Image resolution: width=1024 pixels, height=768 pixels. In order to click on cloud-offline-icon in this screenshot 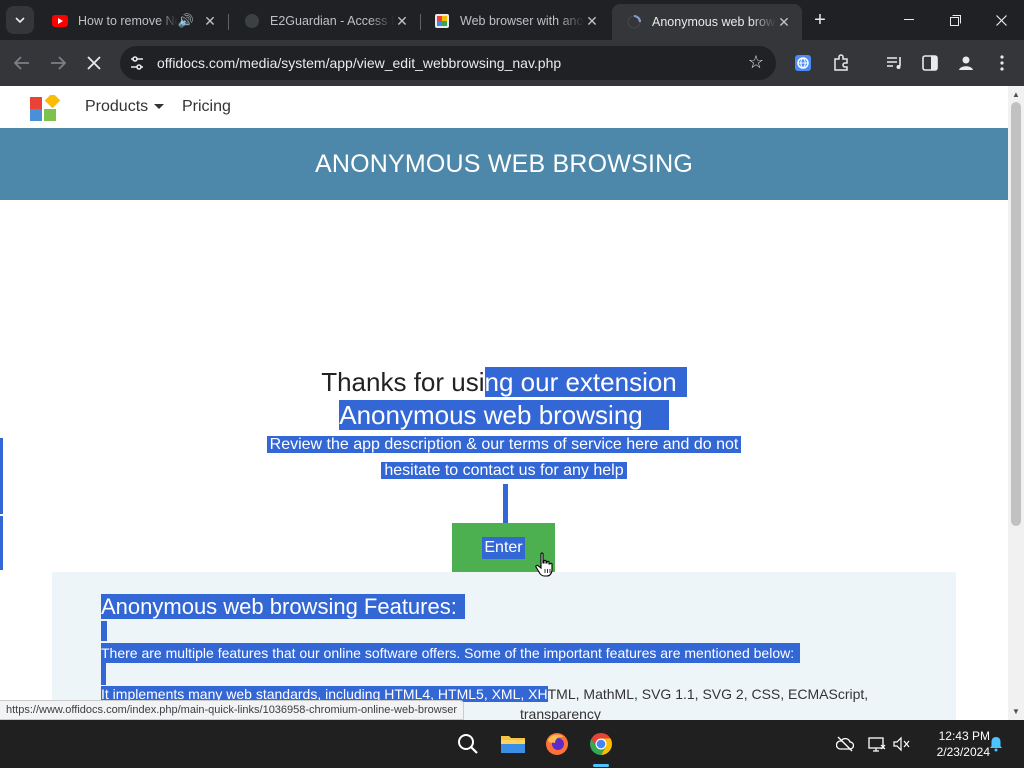, I will do `click(845, 744)`.